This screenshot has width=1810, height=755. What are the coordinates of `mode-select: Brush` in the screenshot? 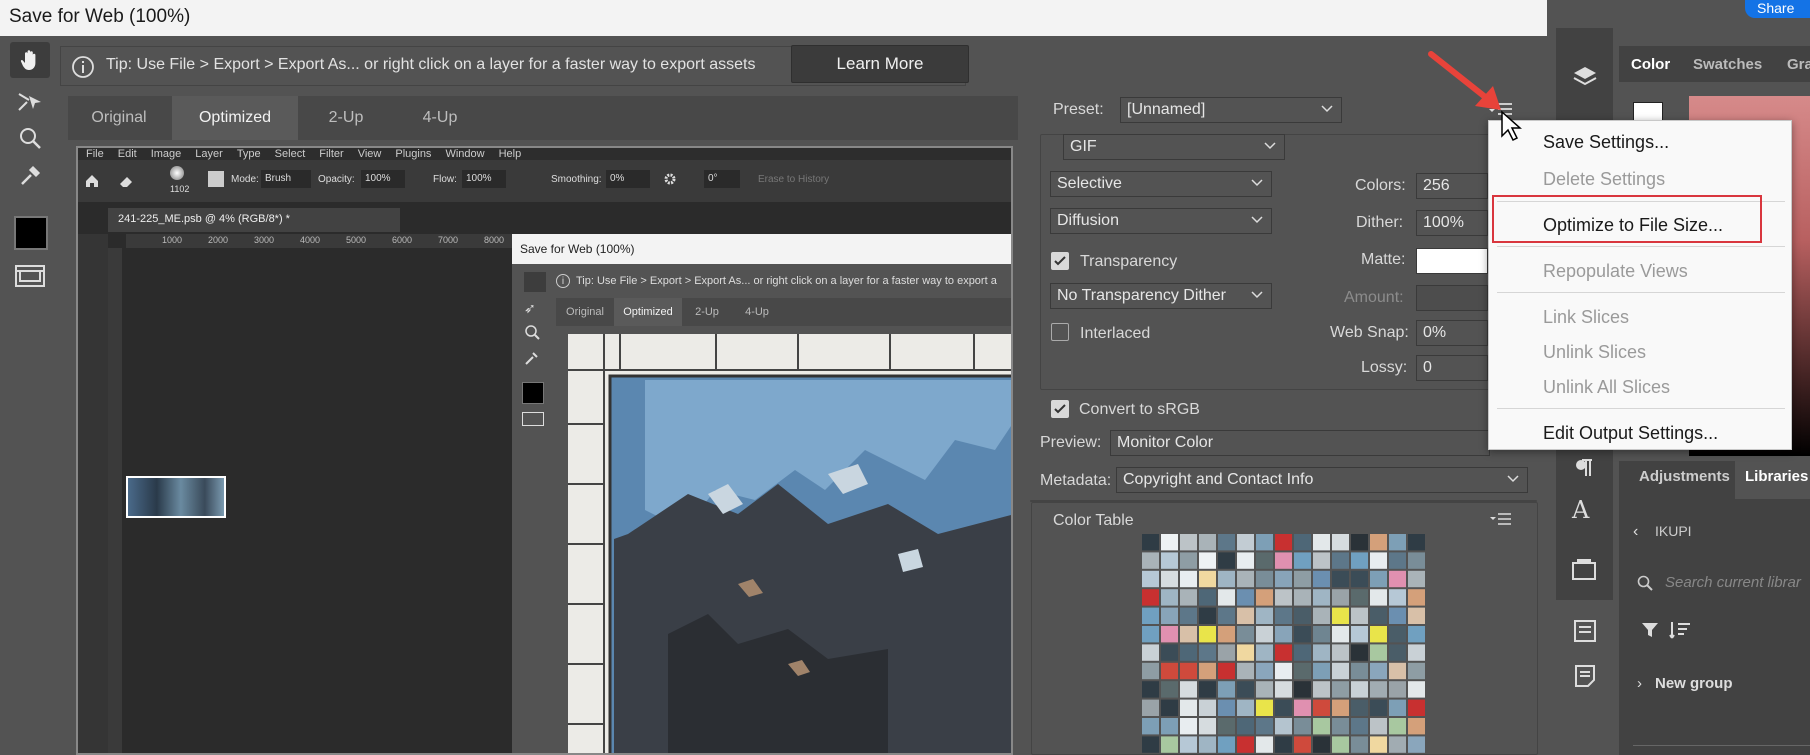 It's located at (286, 179).